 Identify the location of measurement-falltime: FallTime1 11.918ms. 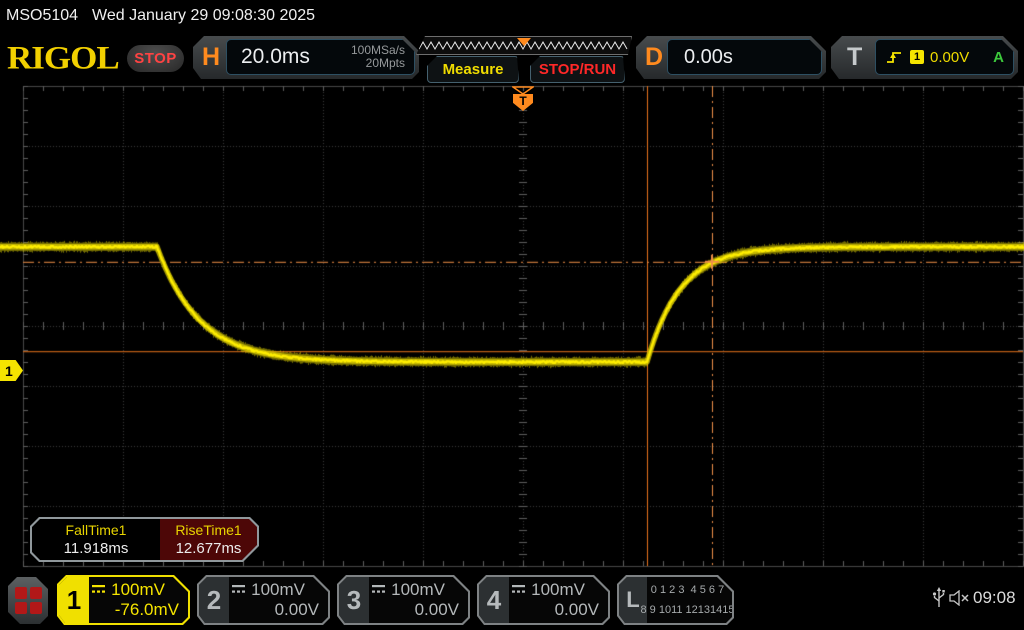
(96, 539).